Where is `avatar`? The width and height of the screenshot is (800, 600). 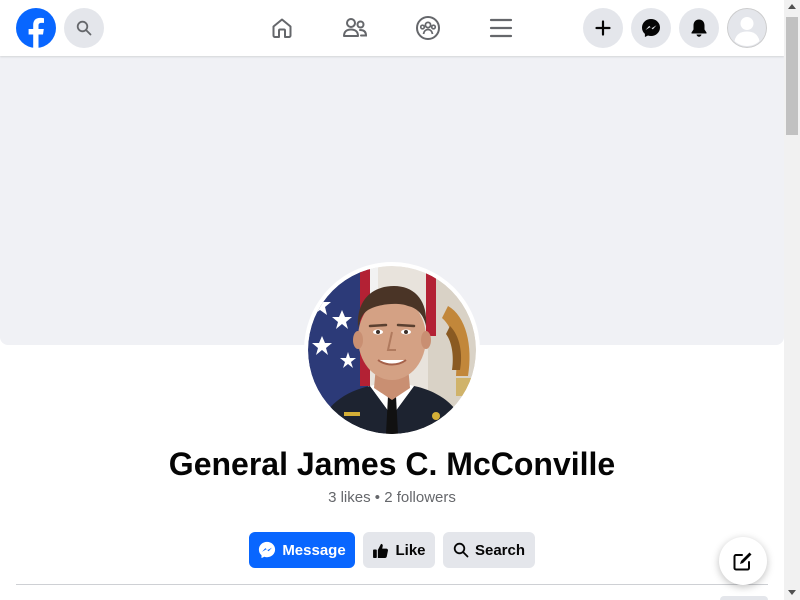
avatar is located at coordinates (747, 28).